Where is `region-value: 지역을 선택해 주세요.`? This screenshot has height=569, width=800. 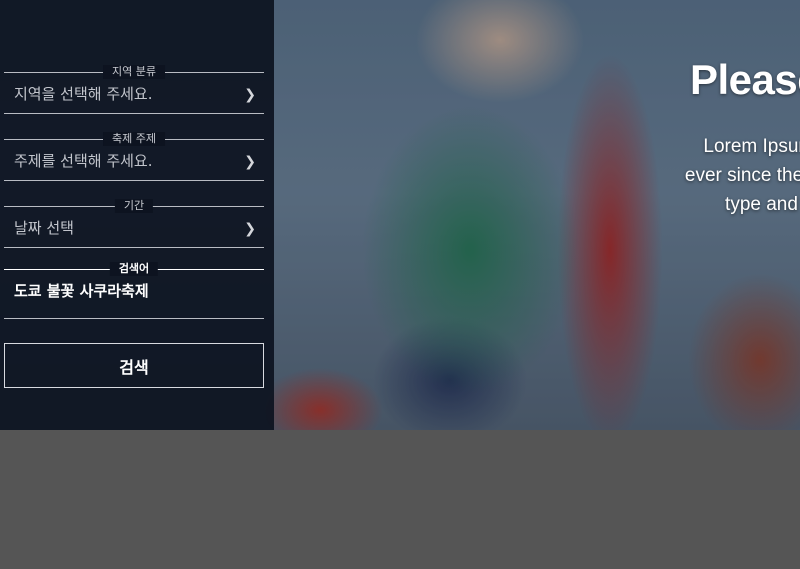
region-value: 지역을 선택해 주세요. is located at coordinates (83, 94).